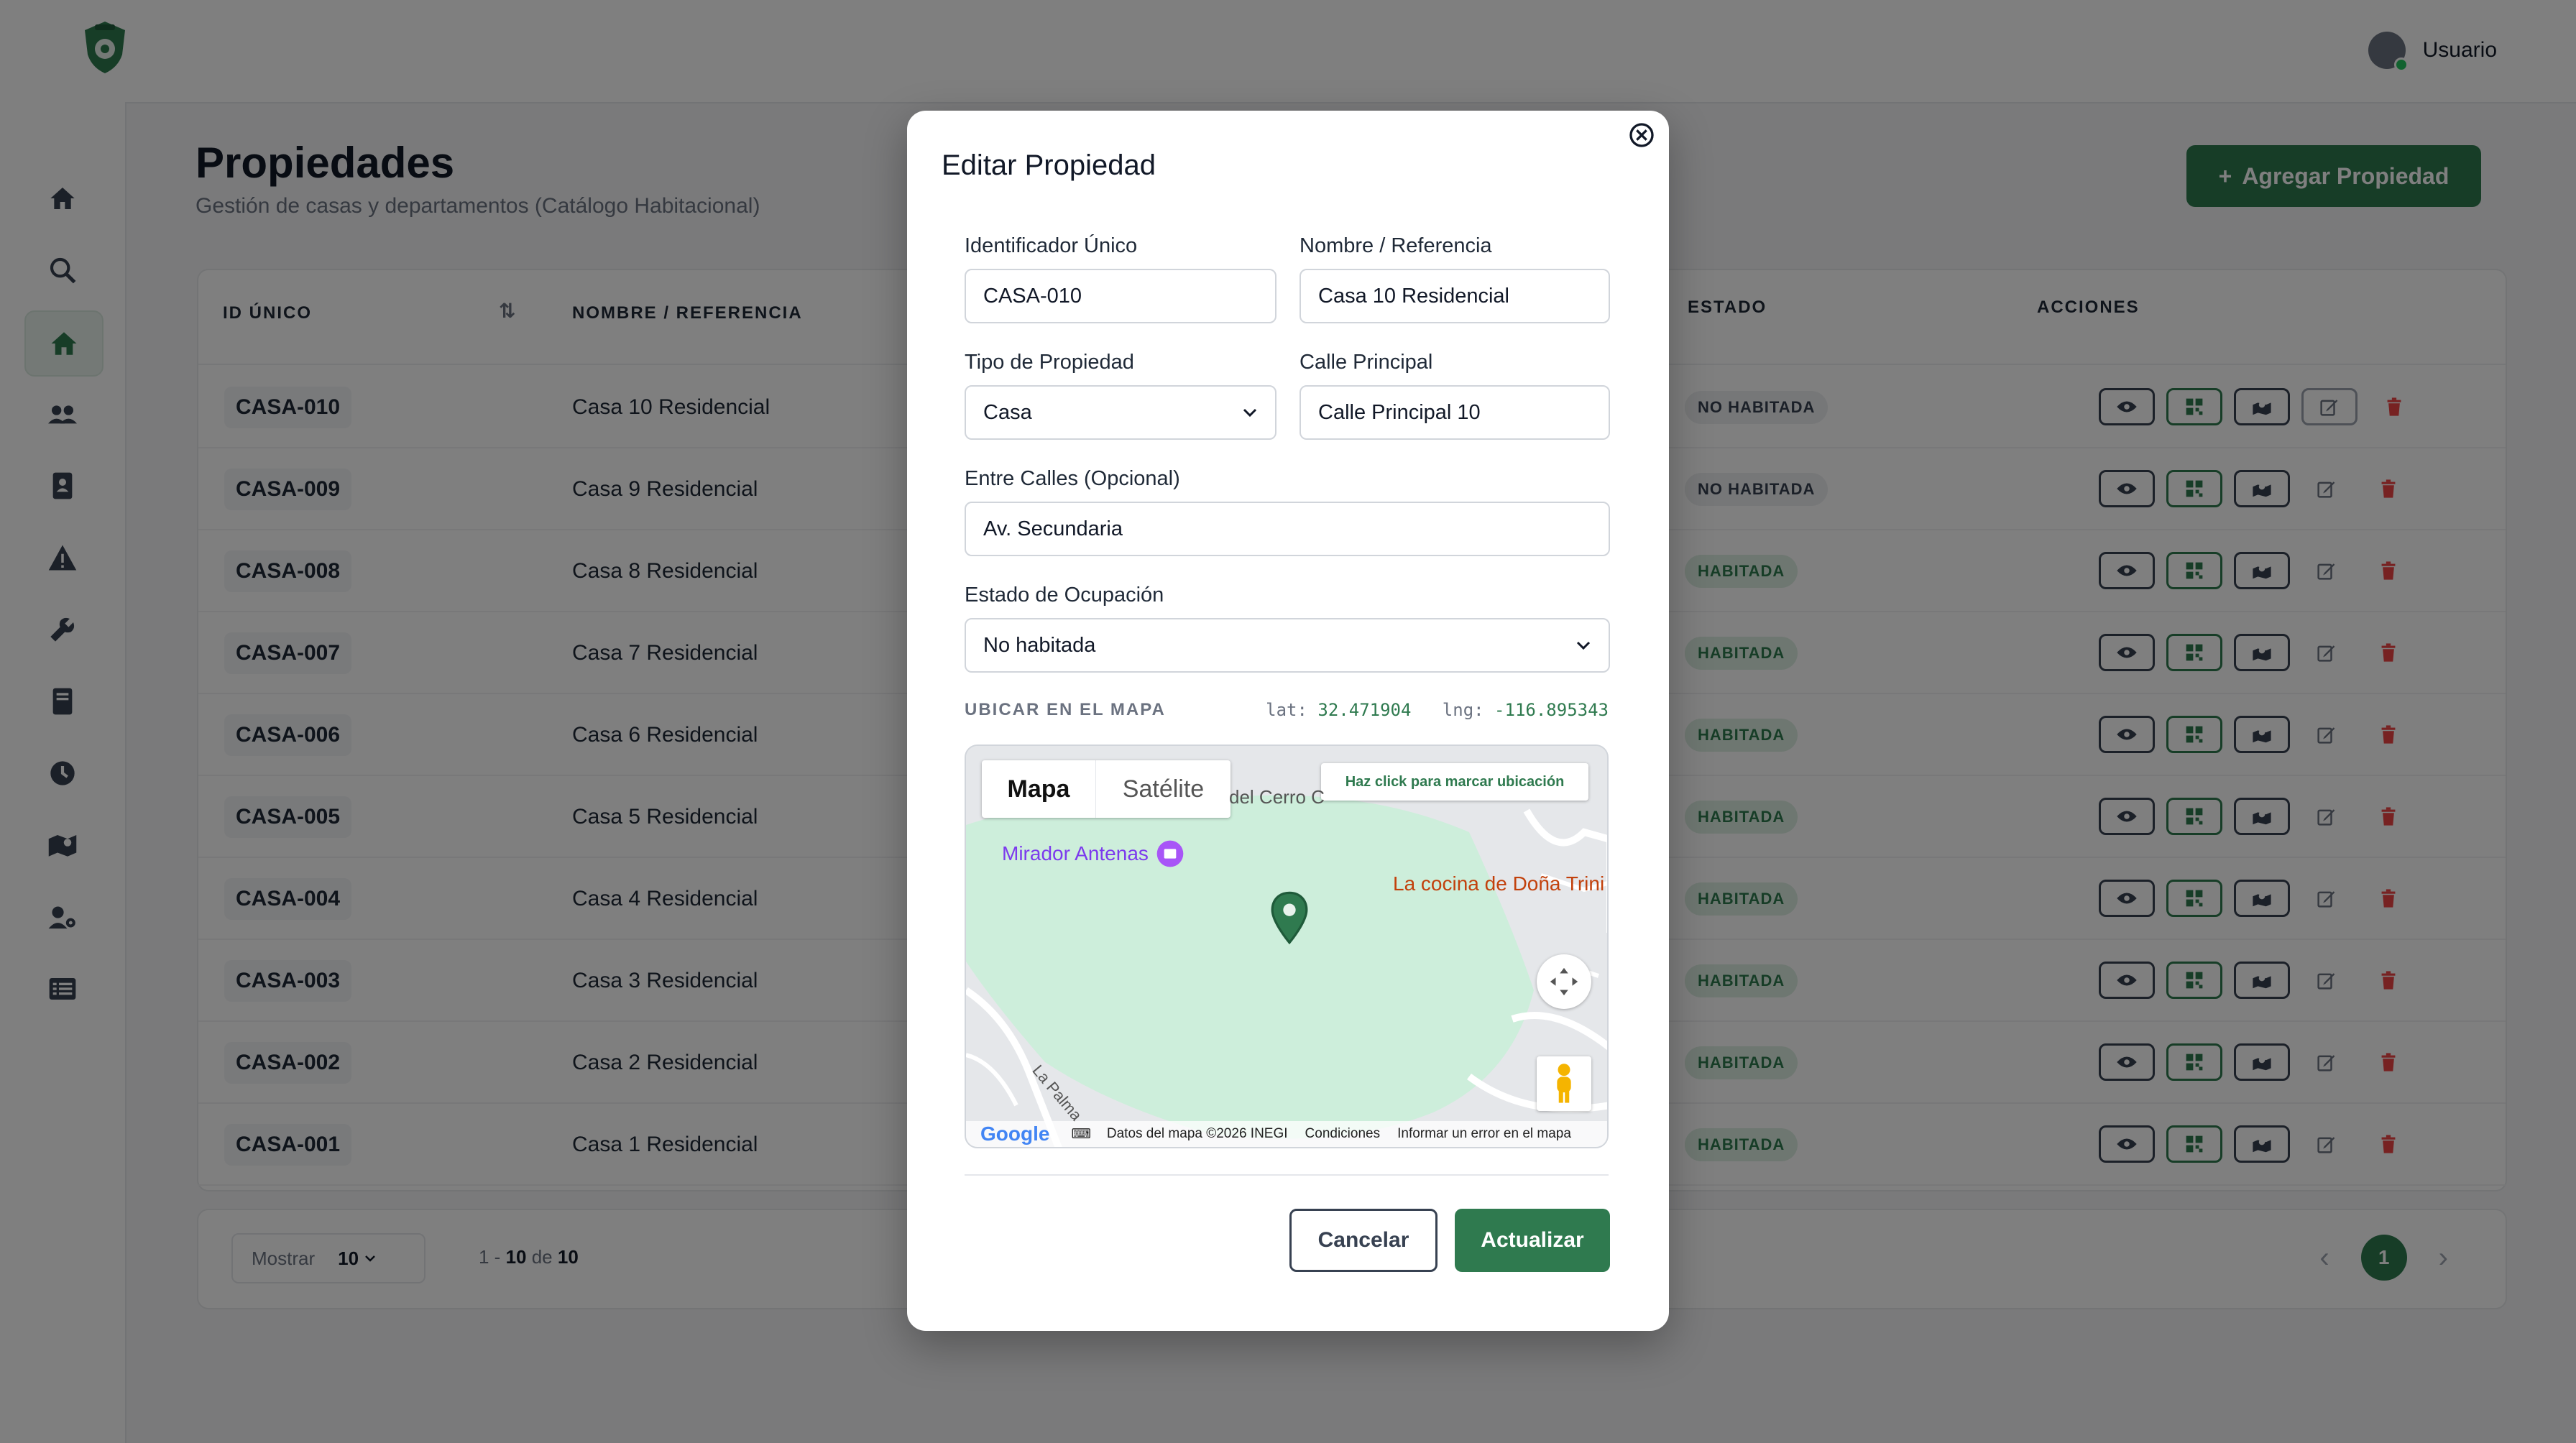  I want to click on google-logo: Google, so click(1015, 1133).